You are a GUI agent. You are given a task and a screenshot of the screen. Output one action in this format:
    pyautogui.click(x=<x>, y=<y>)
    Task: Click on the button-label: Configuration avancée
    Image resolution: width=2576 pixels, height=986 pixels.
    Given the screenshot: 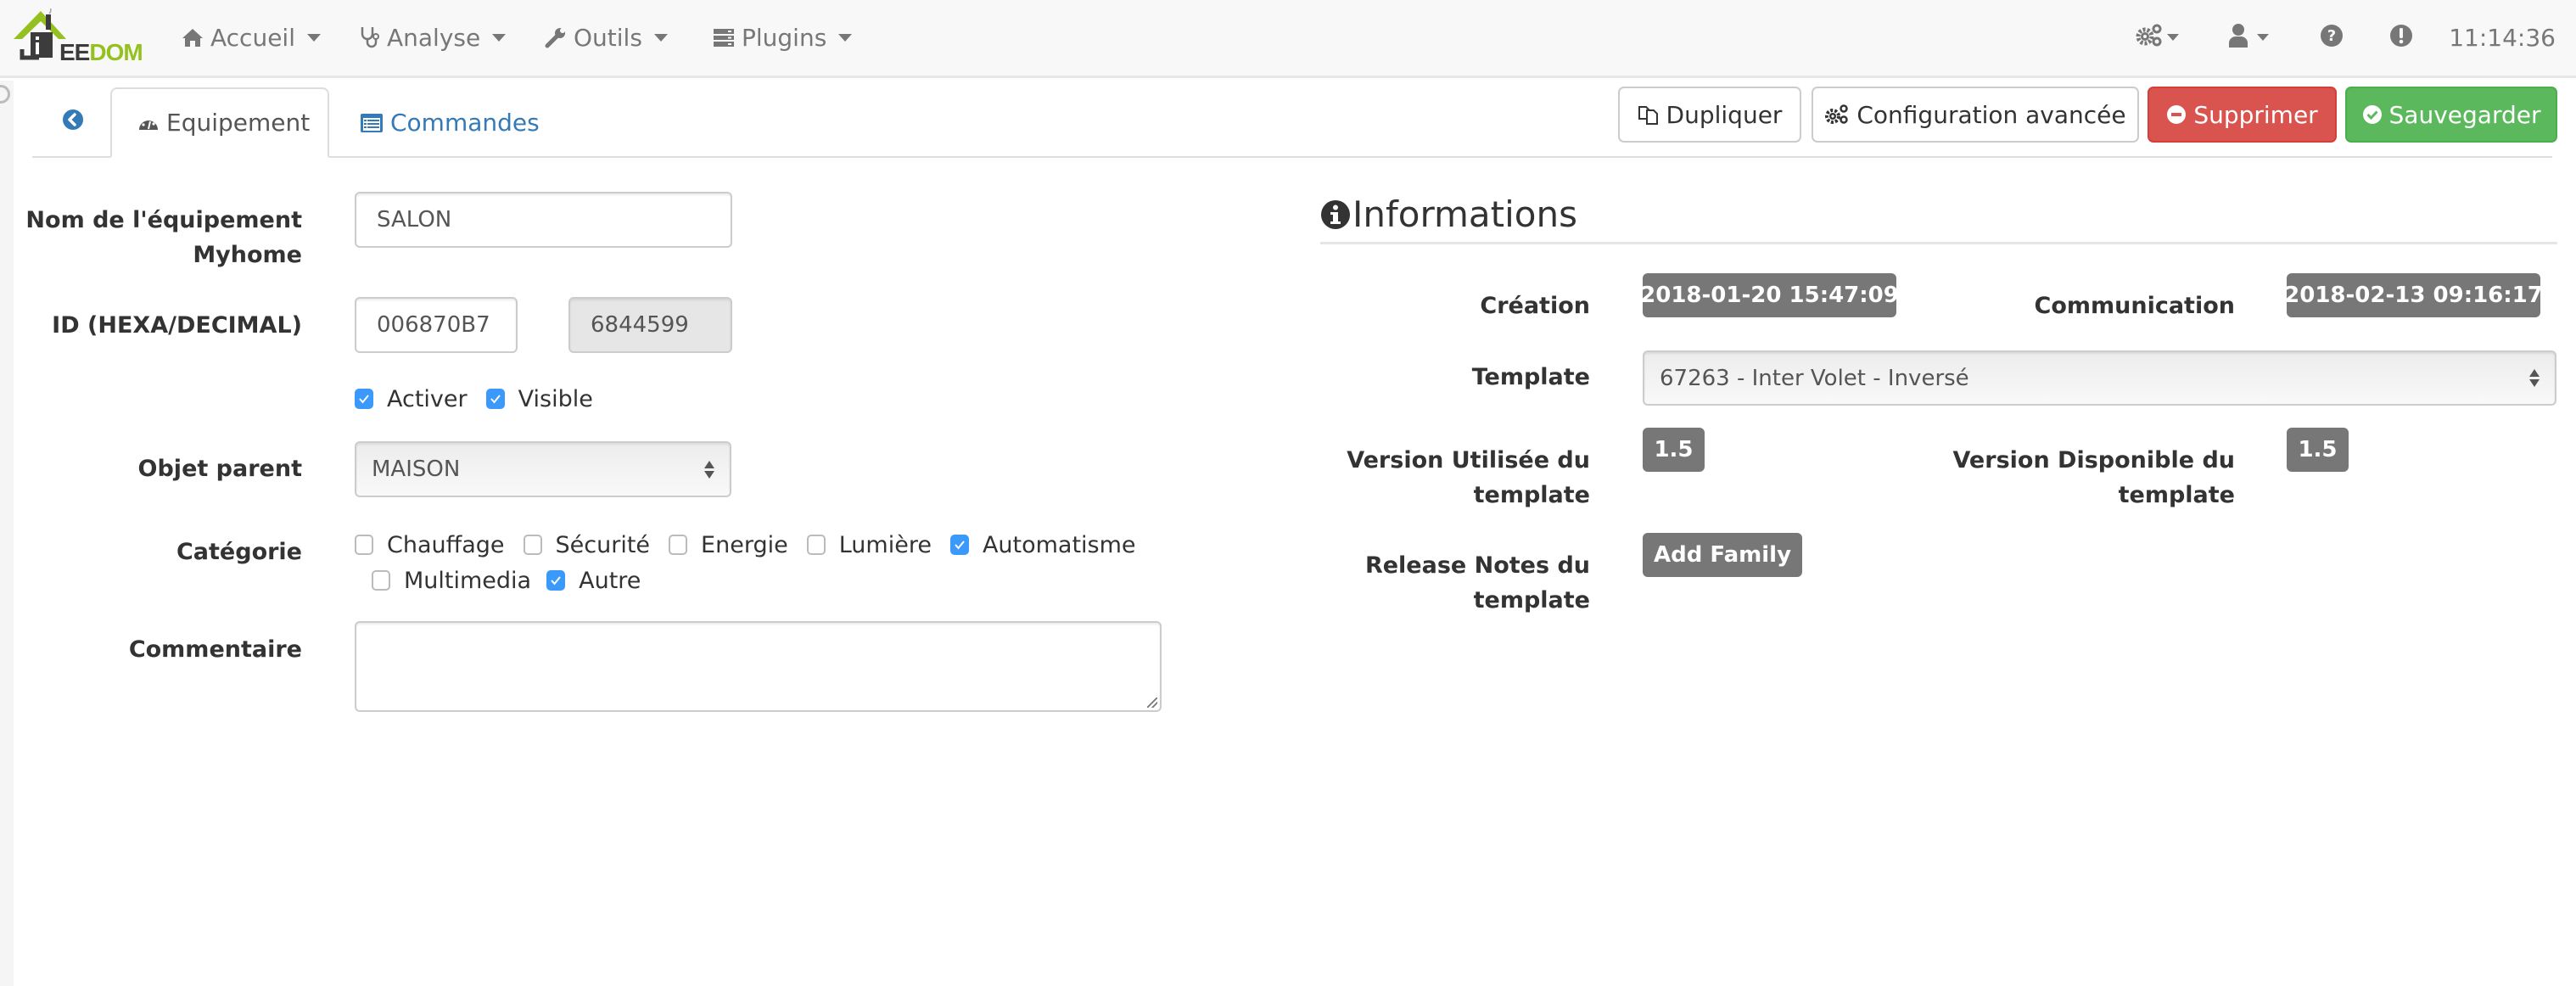 What is the action you would take?
    pyautogui.click(x=1991, y=114)
    